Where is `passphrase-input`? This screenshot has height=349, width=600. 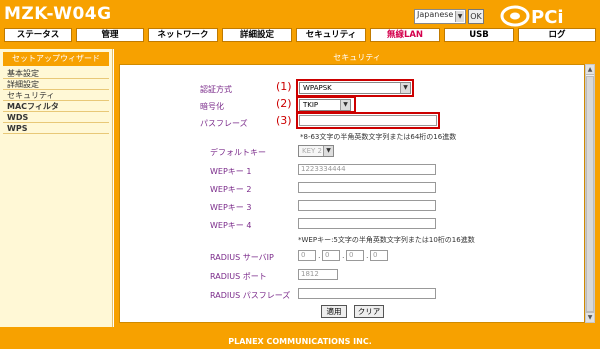 passphrase-input is located at coordinates (368, 120).